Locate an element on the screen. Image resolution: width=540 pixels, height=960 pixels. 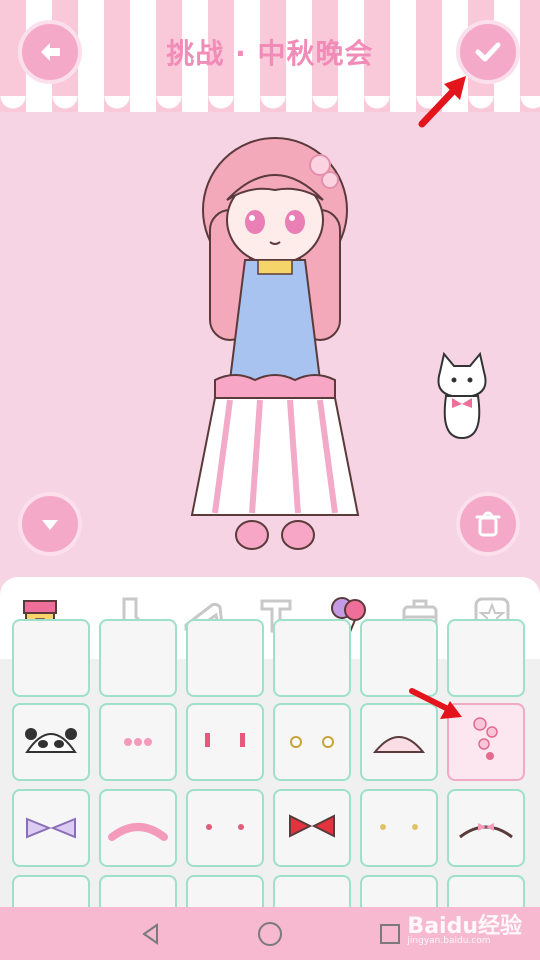
collapse-button is located at coordinates (50, 524).